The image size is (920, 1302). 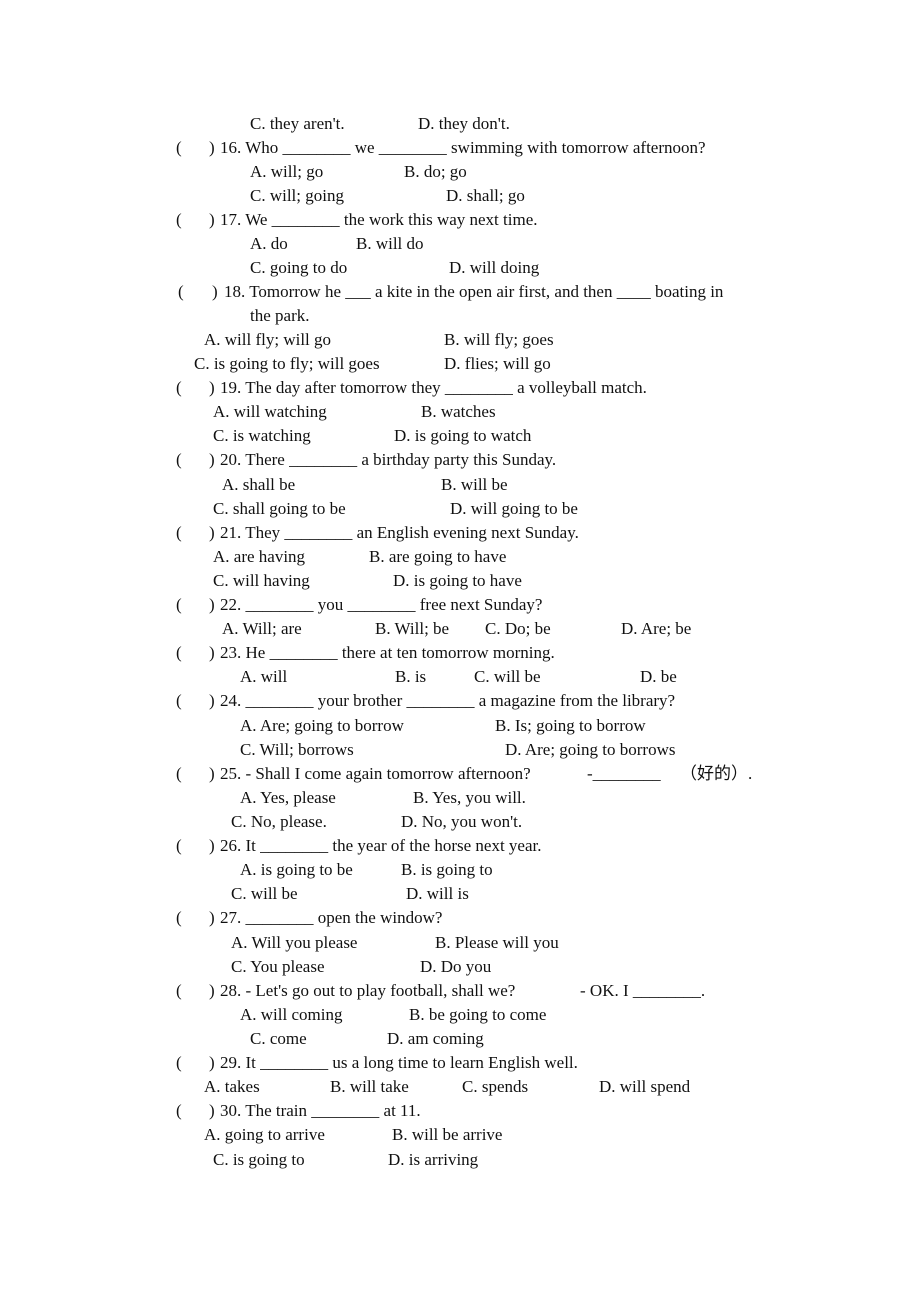 I want to click on q28-option-d: D. am coming, so click(x=435, y=1038).